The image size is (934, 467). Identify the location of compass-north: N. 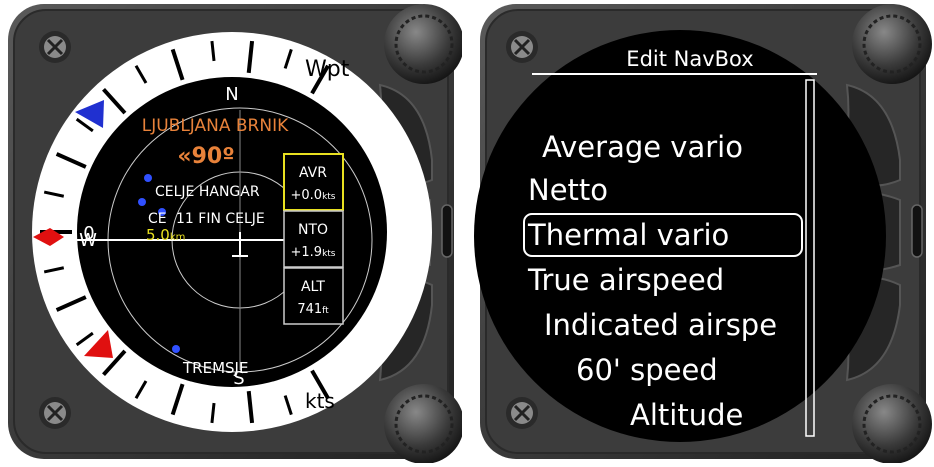
(231, 94).